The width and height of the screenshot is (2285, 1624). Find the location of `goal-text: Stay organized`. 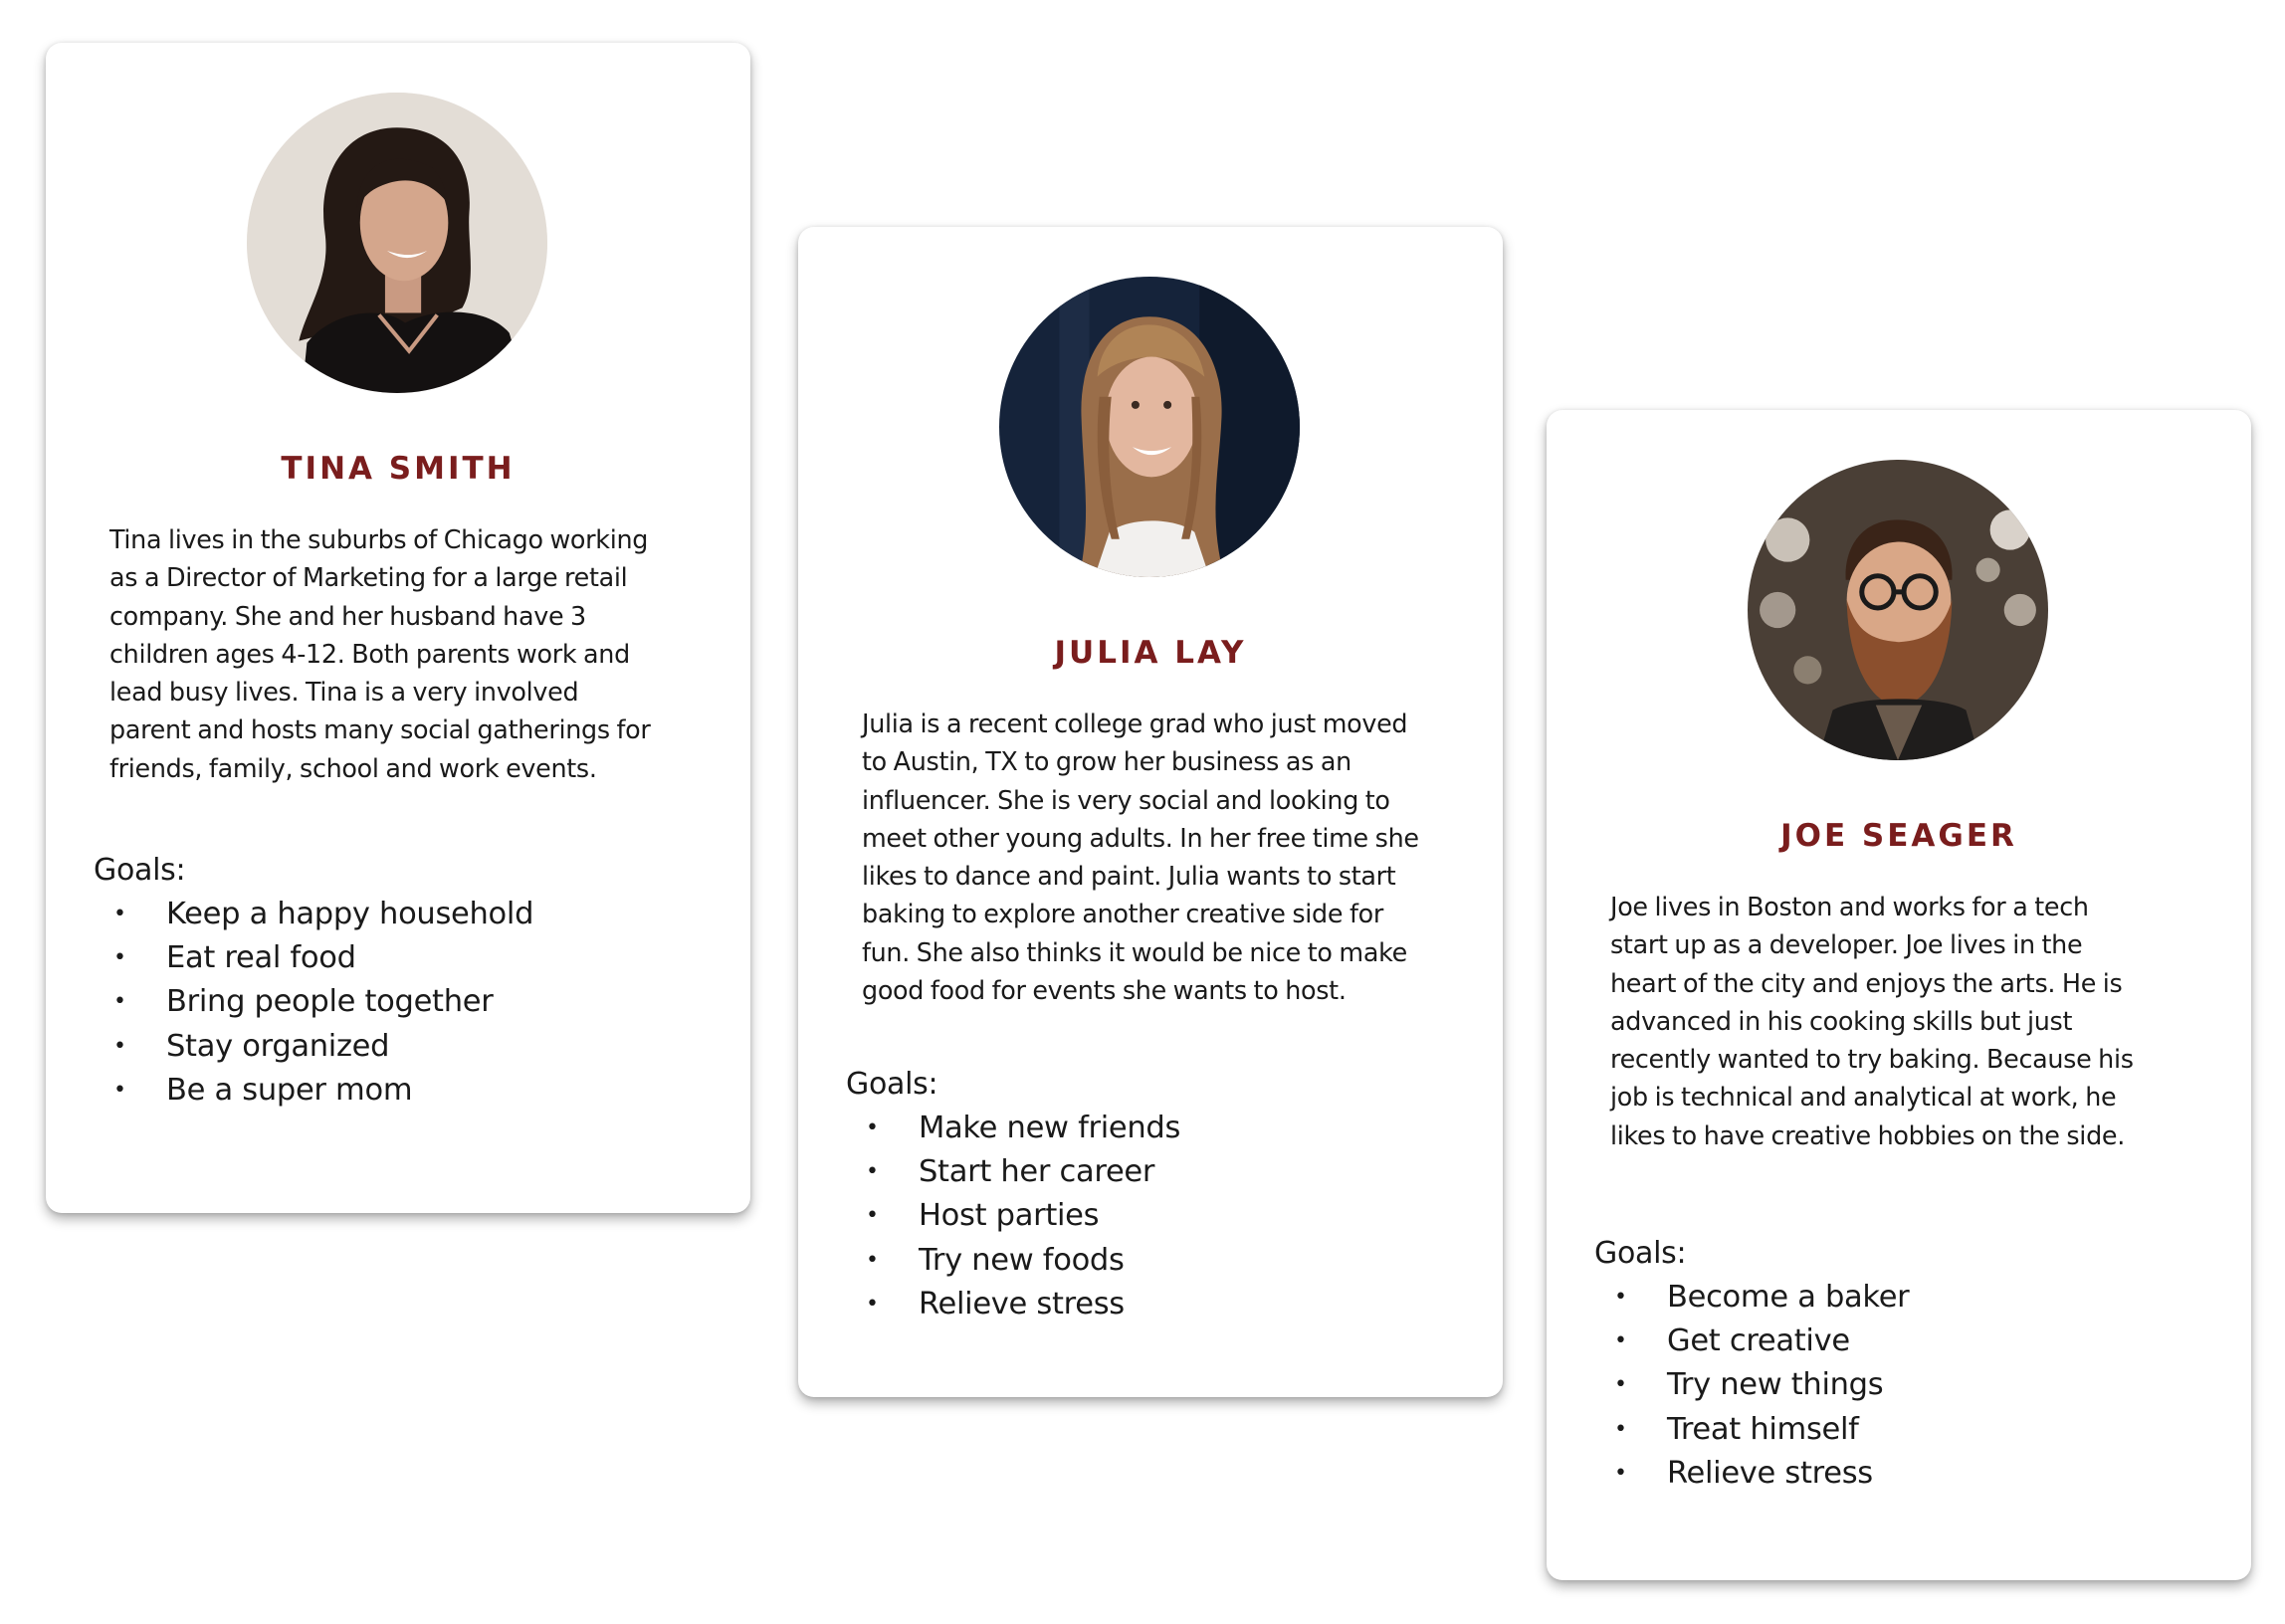

goal-text: Stay organized is located at coordinates (278, 1046).